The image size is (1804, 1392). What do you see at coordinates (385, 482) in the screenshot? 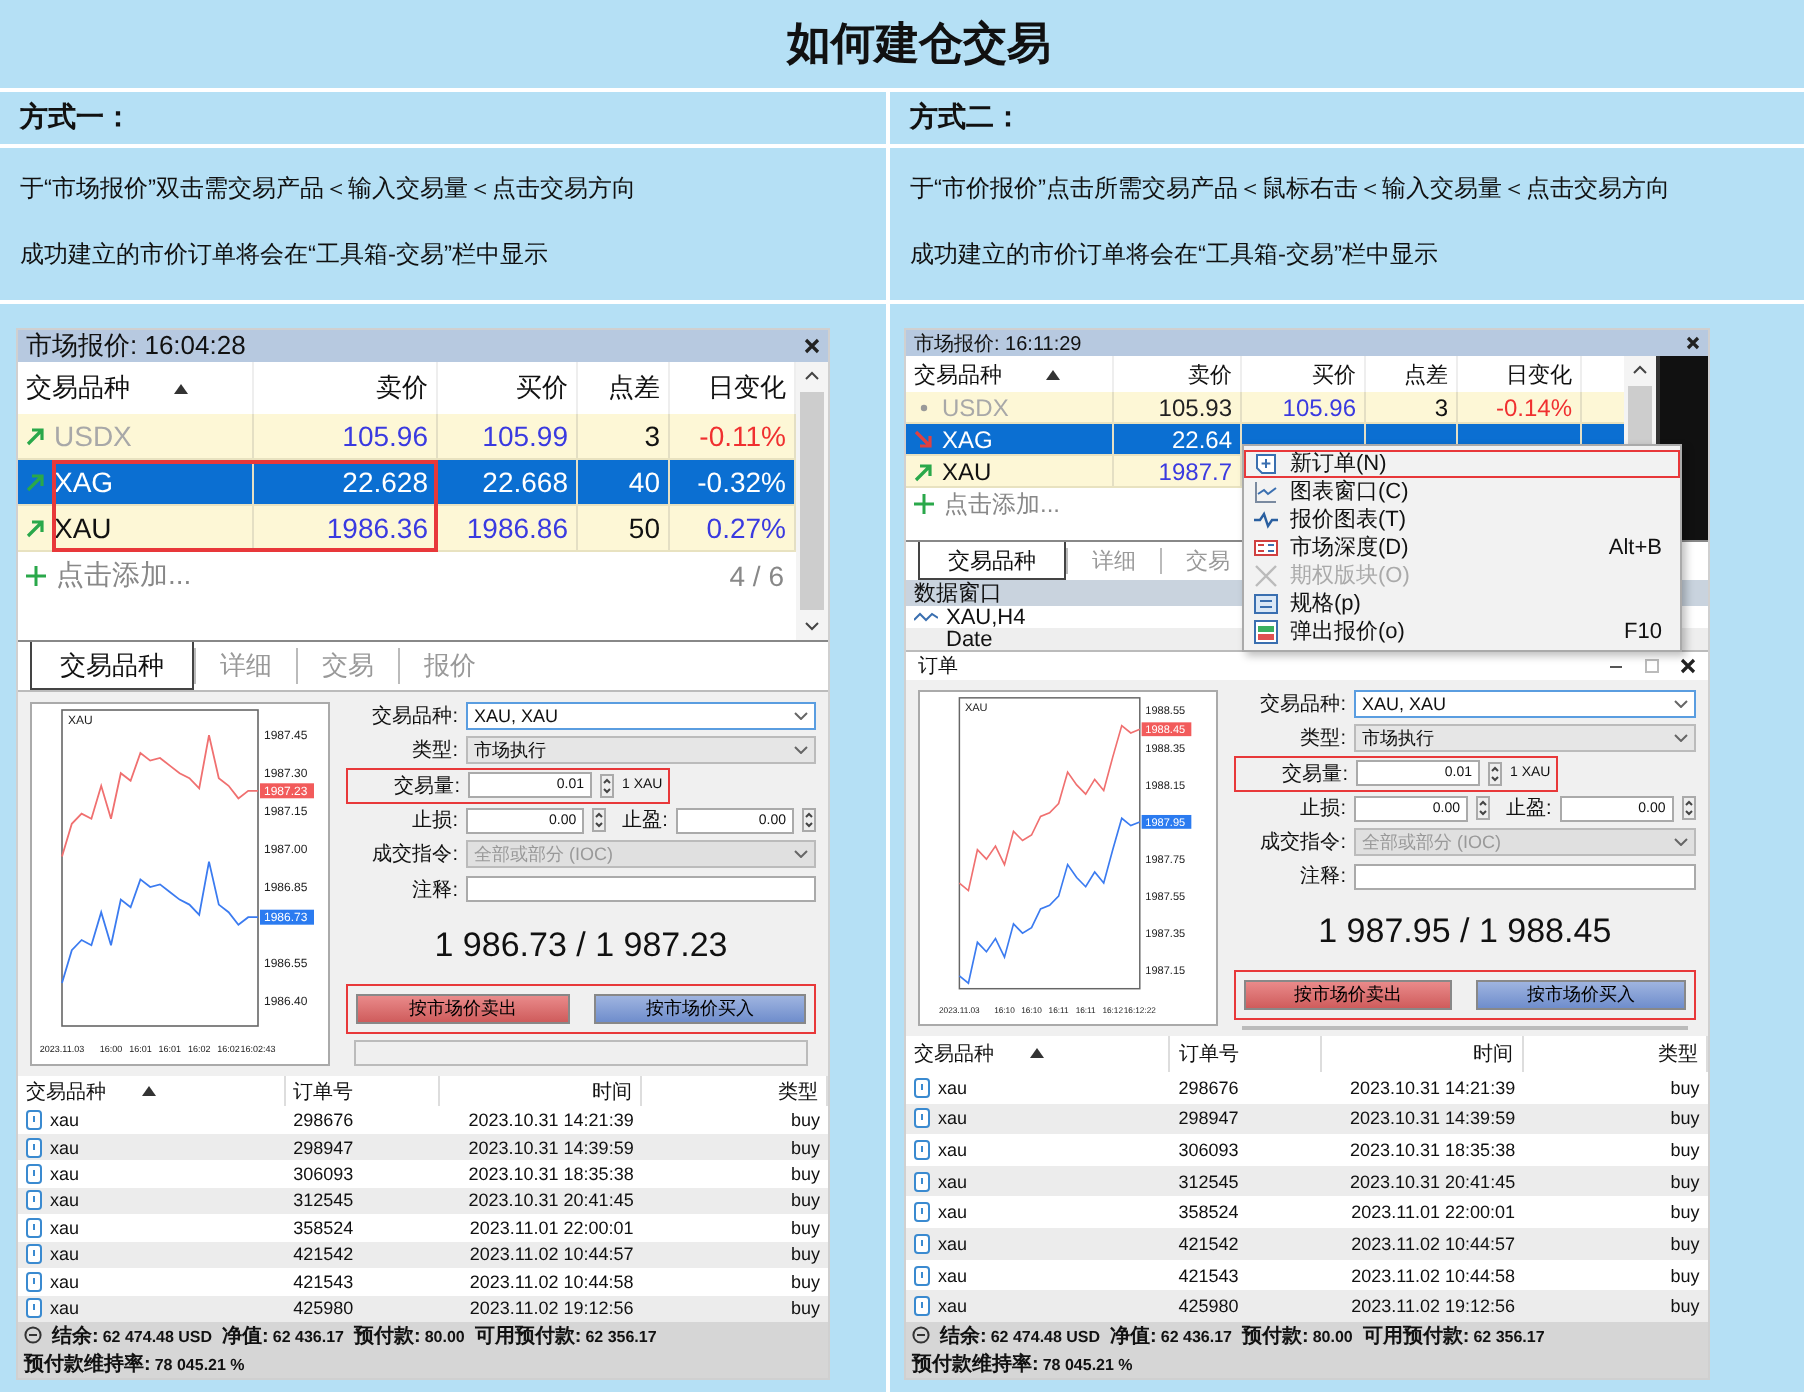
I see `price-value: 22.628` at bounding box center [385, 482].